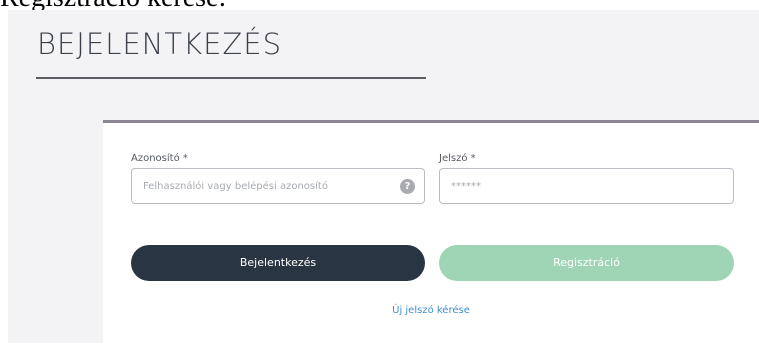 This screenshot has width=759, height=346. Describe the element at coordinates (231, 78) in the screenshot. I see `title-underline` at that location.